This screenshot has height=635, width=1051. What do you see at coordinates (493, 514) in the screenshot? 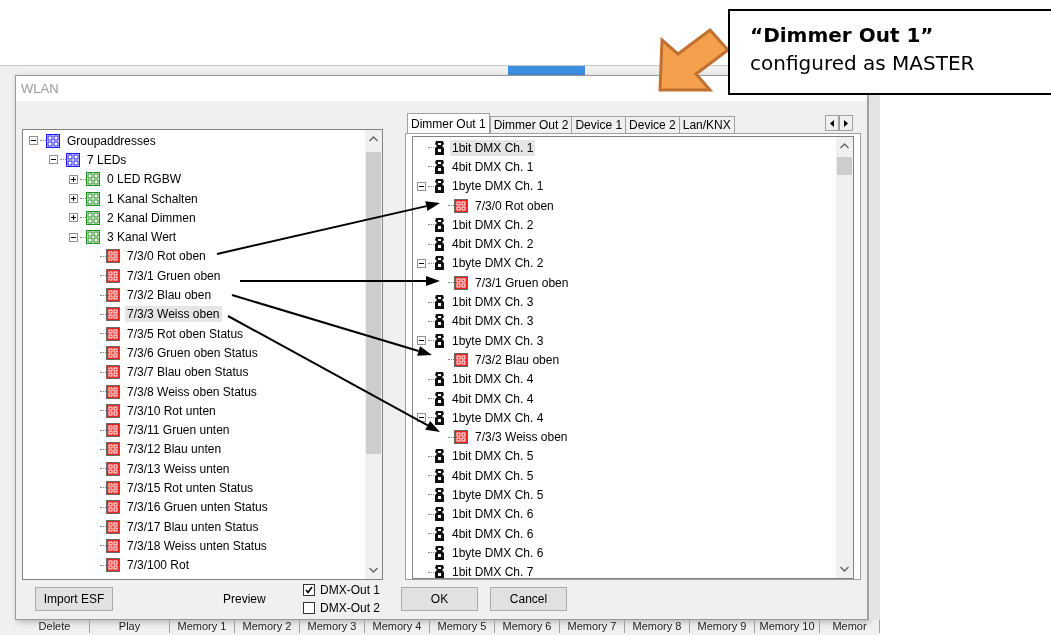
I see `tree-item: 1bit DMX Ch. 6` at bounding box center [493, 514].